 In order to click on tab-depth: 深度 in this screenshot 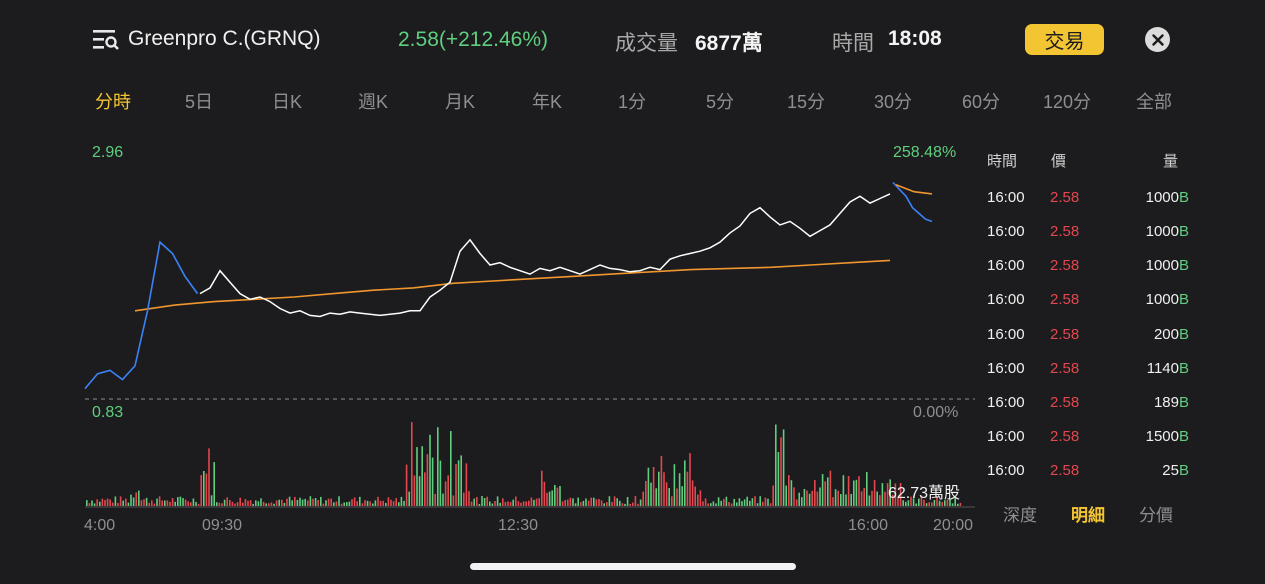, I will do `click(1020, 513)`.